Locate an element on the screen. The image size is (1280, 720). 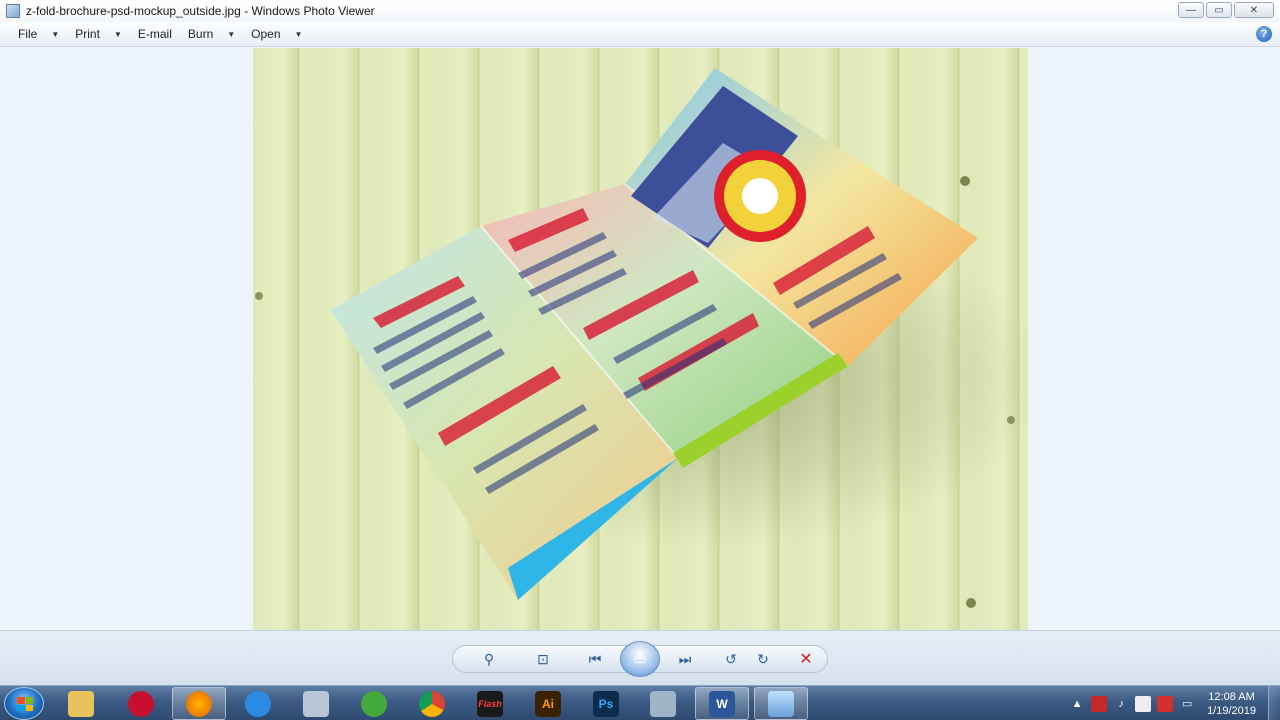
menu-open: Open ▼ is located at coordinates (276, 34).